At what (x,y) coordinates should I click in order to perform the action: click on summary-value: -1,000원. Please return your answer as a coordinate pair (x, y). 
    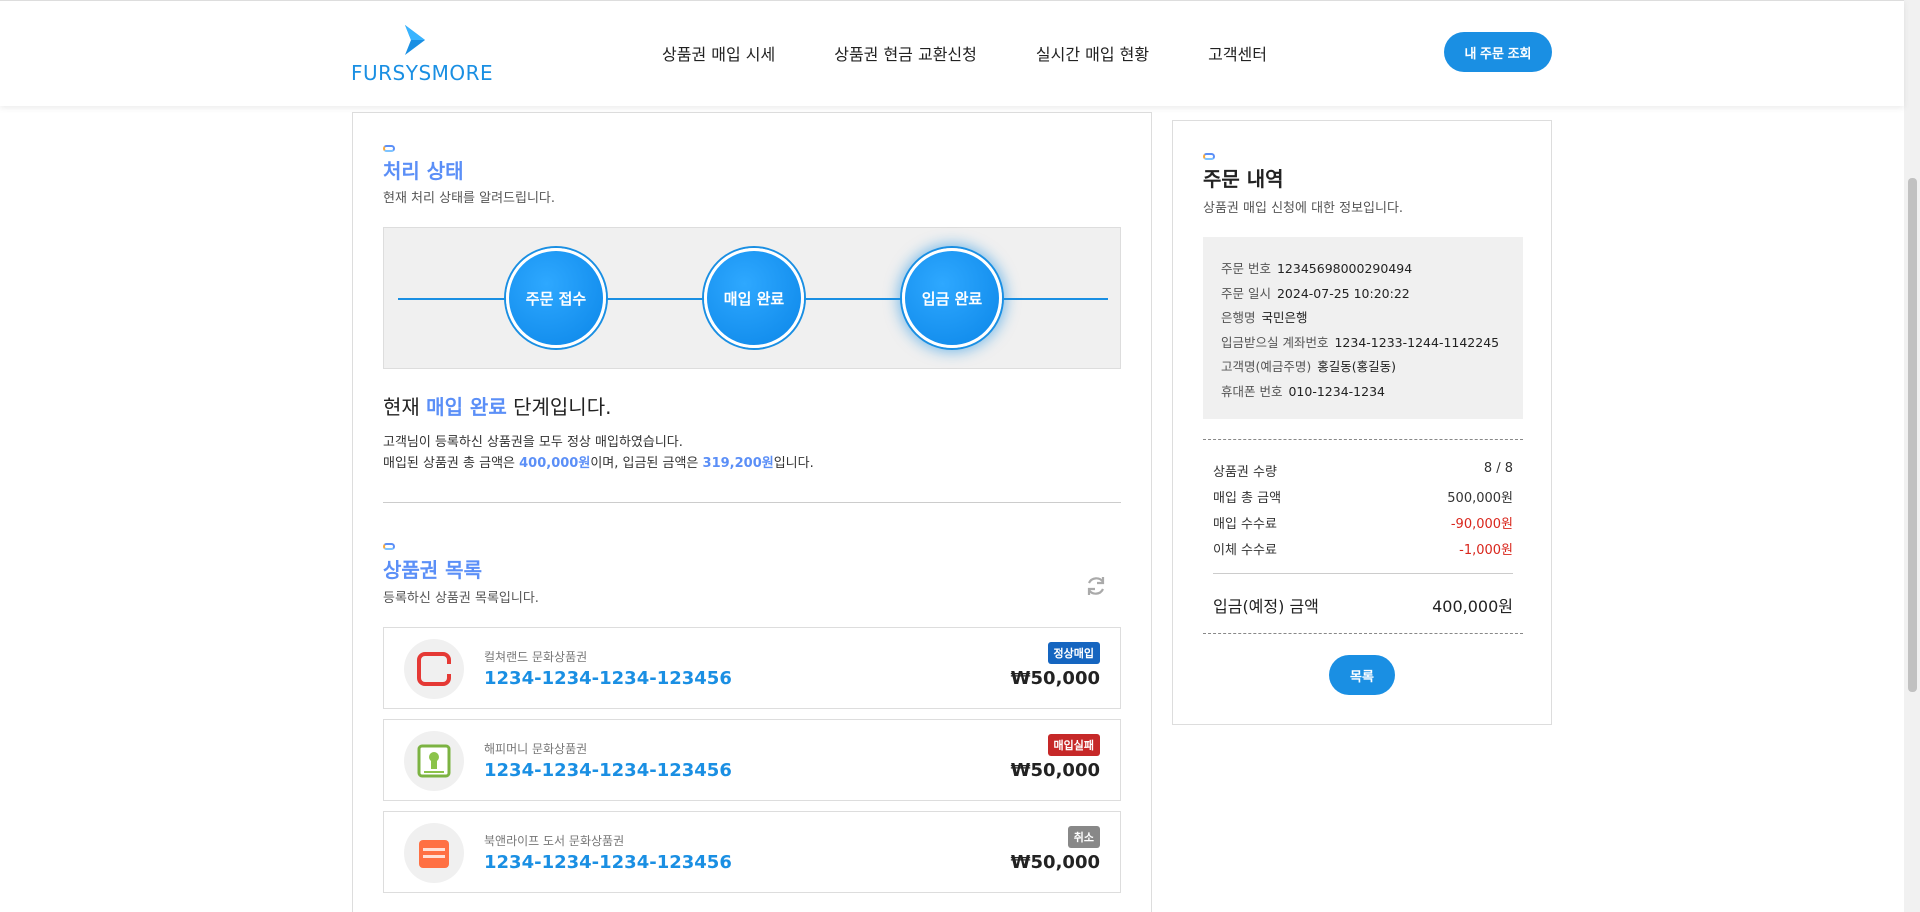
    Looking at the image, I should click on (1486, 550).